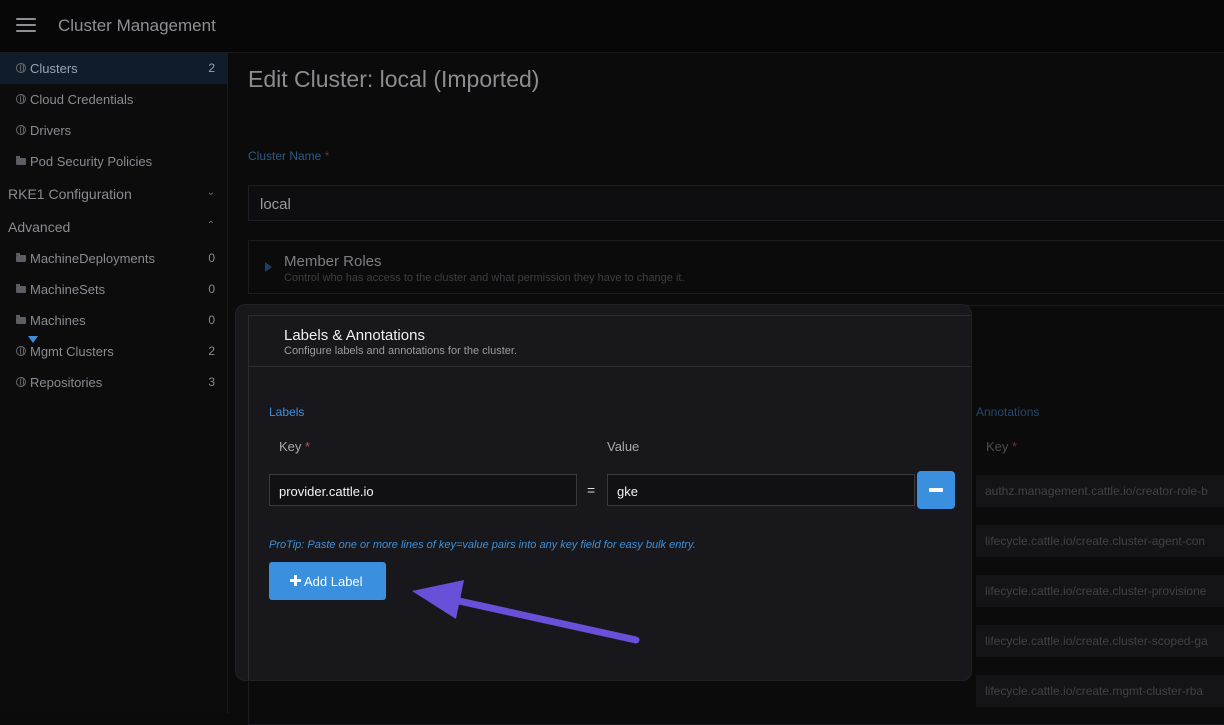 This screenshot has height=725, width=1224. What do you see at coordinates (93, 258) in the screenshot?
I see `sidebar-item-label: MachineDeployments` at bounding box center [93, 258].